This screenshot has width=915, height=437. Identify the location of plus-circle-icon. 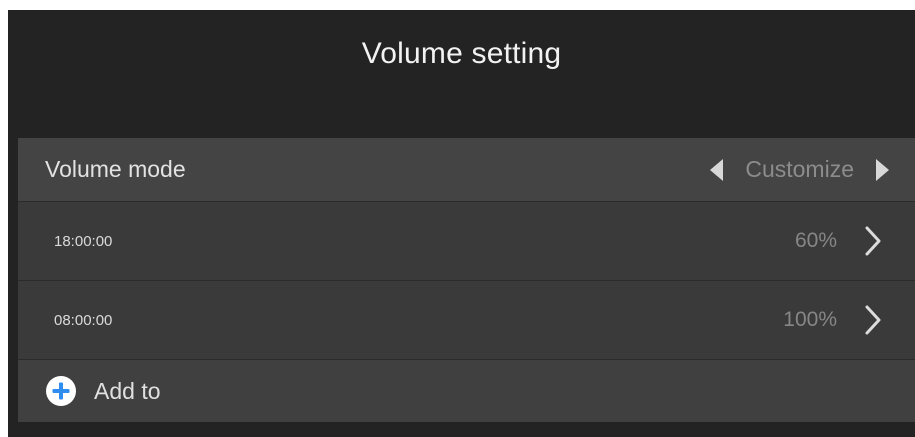
(61, 391).